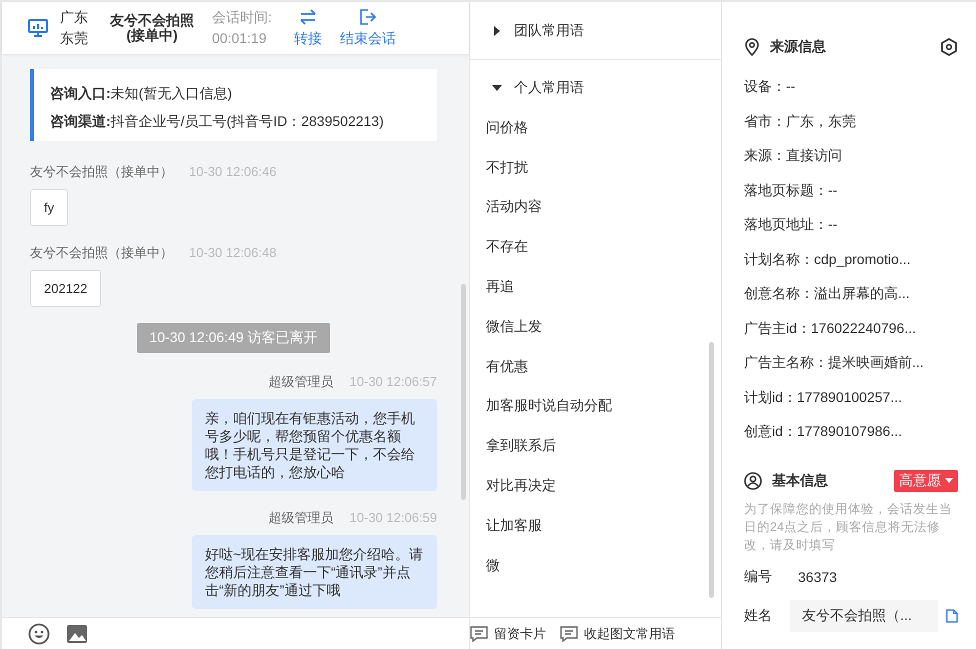 The height and width of the screenshot is (649, 976). What do you see at coordinates (595, 247) in the screenshot?
I see `phrase-item: 不存在` at bounding box center [595, 247].